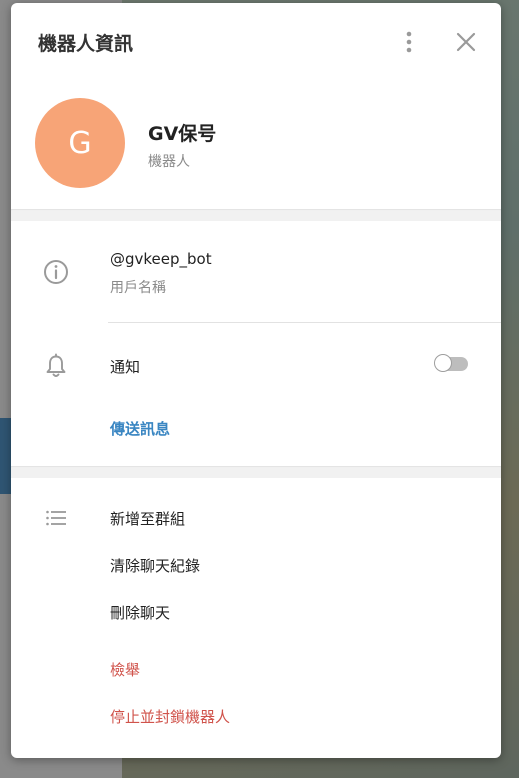 The image size is (519, 778). I want to click on avatar: G, so click(80, 143).